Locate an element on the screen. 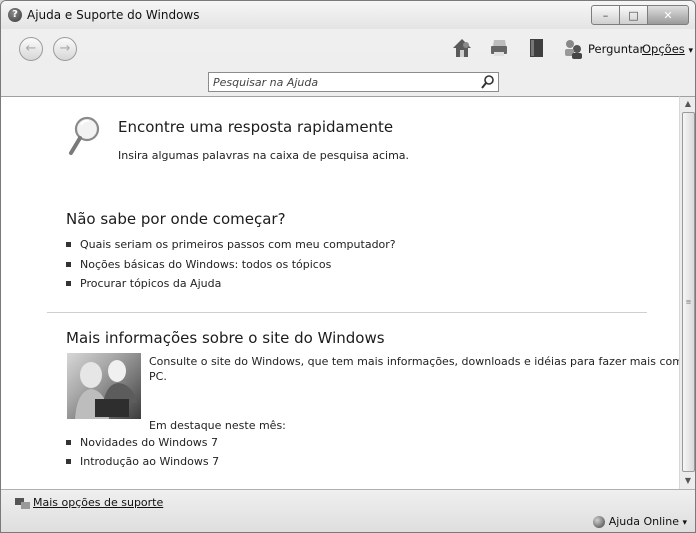  caption-buttons: – □ ✕ is located at coordinates (640, 15).